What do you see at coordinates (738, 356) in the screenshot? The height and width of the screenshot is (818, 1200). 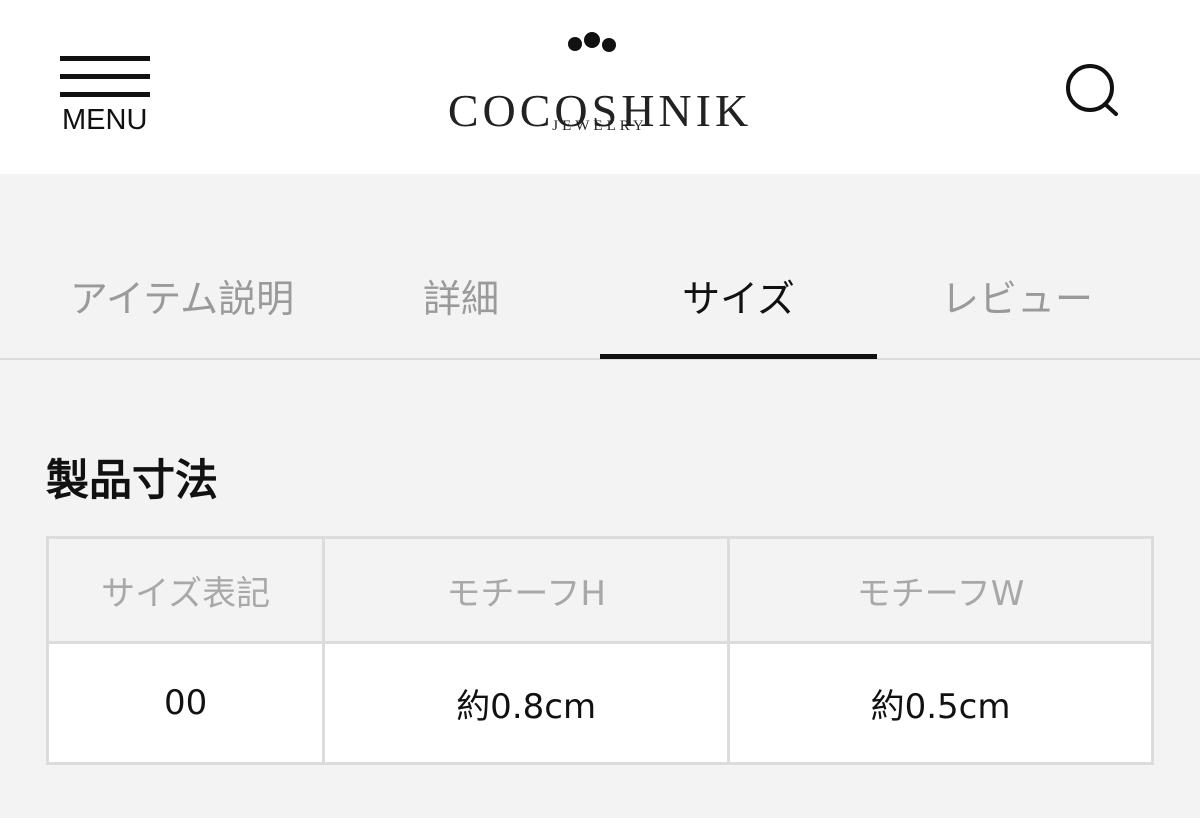 I see `active-tab-indicator` at bounding box center [738, 356].